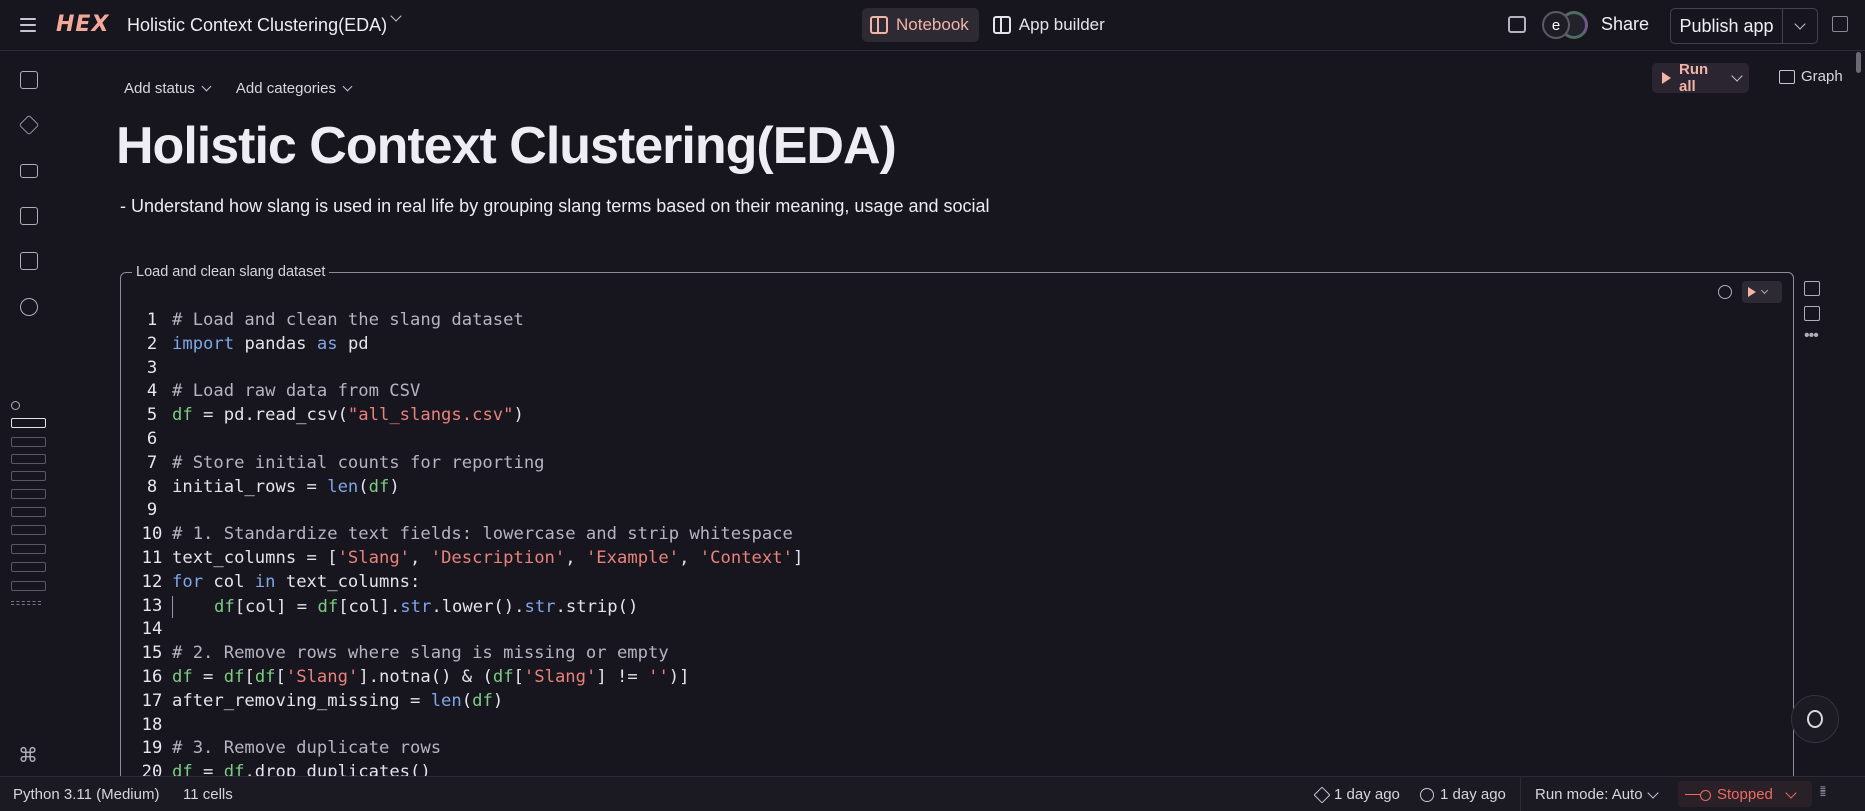  What do you see at coordinates (632, 557) in the screenshot?
I see `code-token: 'Example'` at bounding box center [632, 557].